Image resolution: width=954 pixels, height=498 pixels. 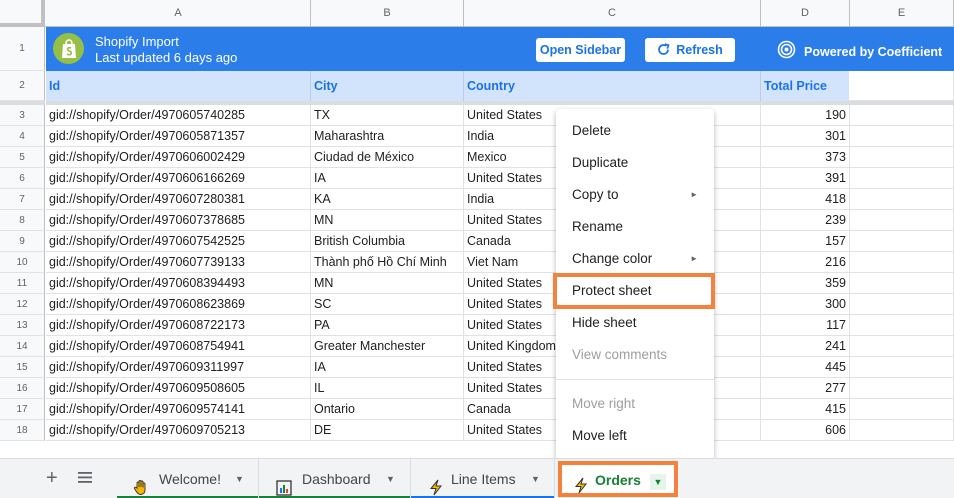 I want to click on cell-city: DE, so click(x=387, y=430).